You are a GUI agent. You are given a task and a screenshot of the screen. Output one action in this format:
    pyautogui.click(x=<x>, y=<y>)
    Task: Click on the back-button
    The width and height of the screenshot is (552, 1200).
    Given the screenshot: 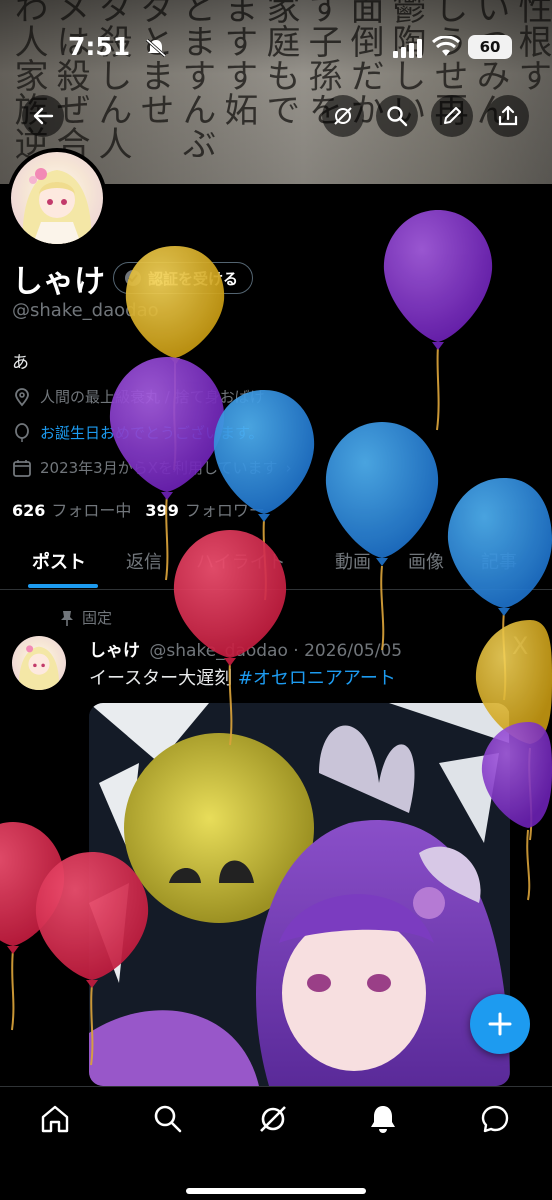 What is the action you would take?
    pyautogui.click(x=43, y=116)
    